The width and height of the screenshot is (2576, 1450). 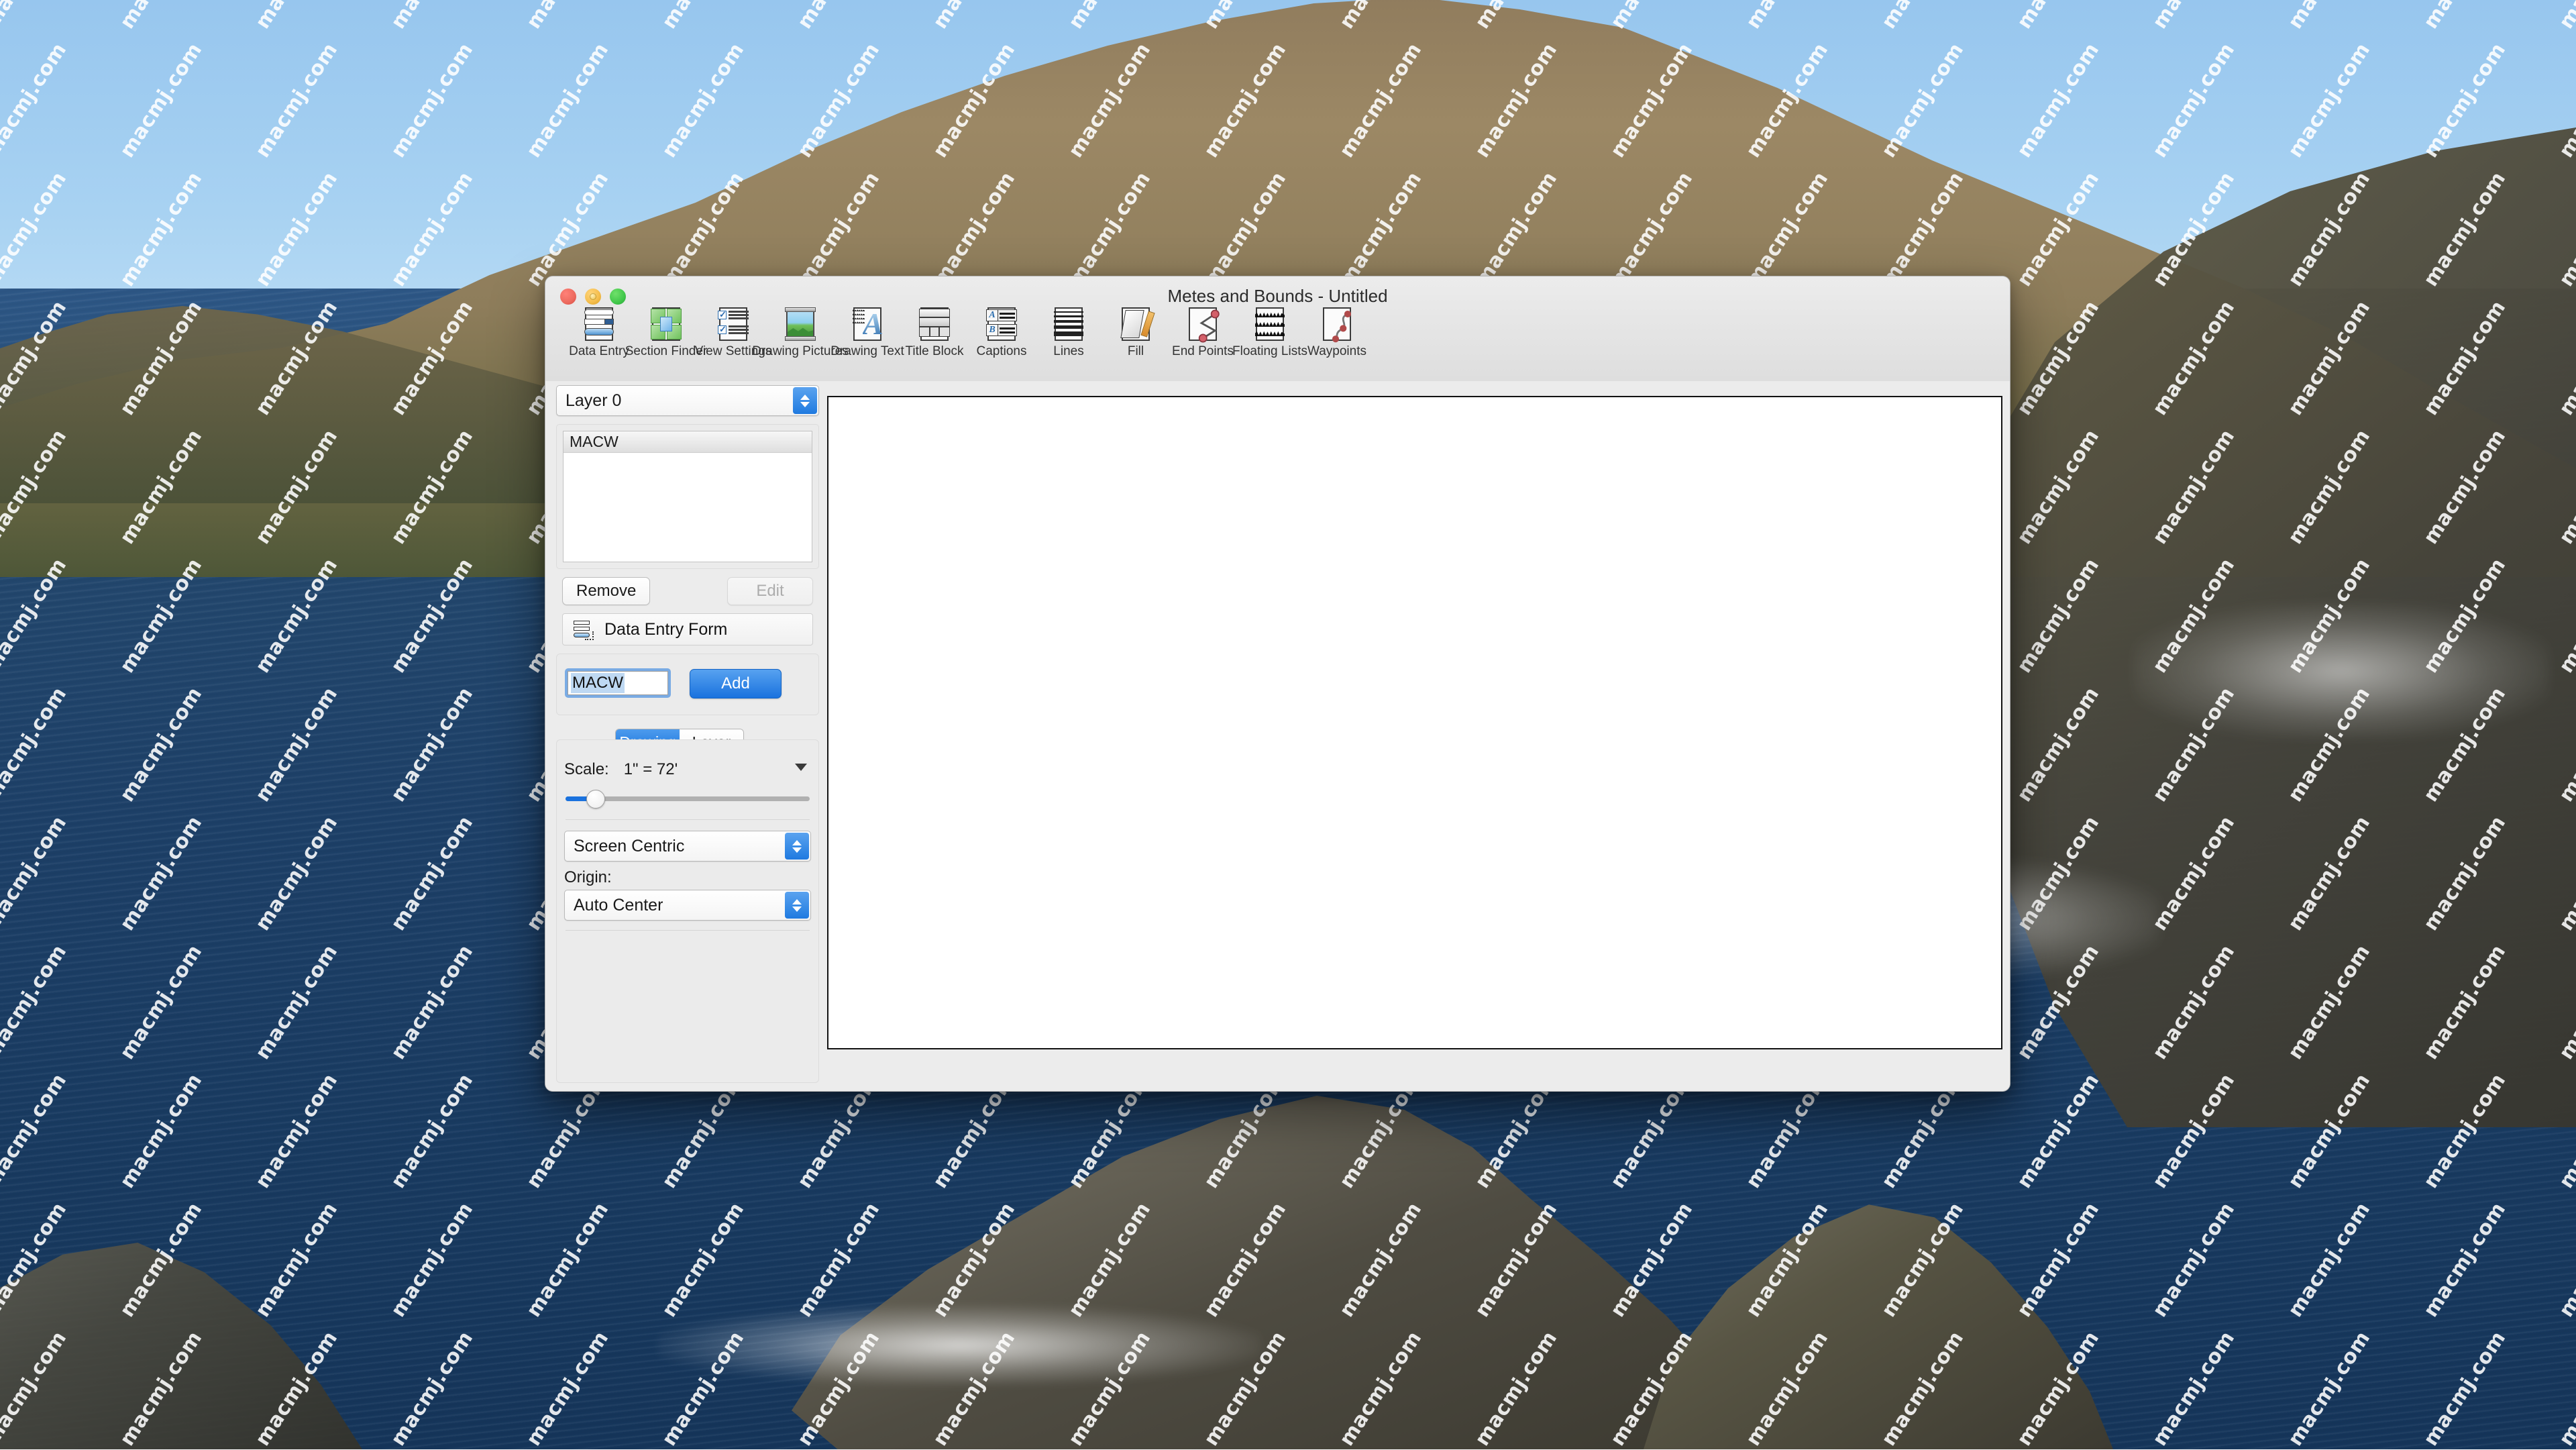 What do you see at coordinates (736, 683) in the screenshot?
I see `add-button: Add` at bounding box center [736, 683].